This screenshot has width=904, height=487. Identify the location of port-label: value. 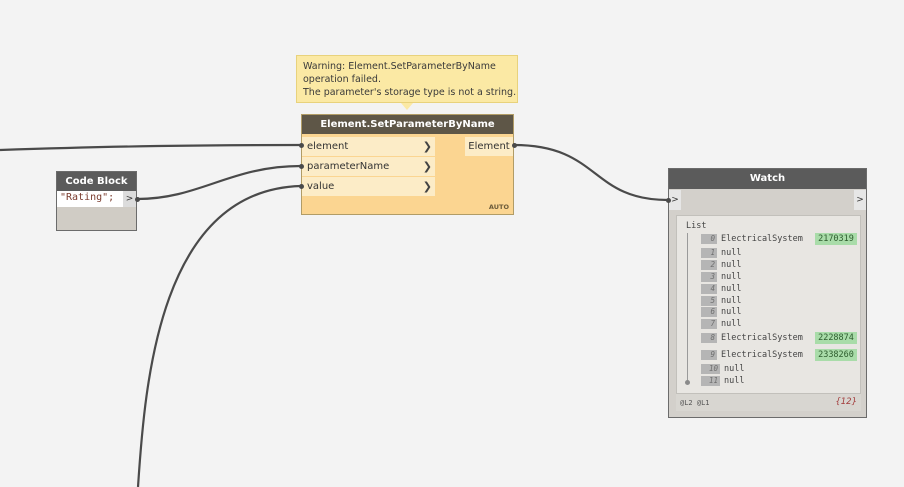
(321, 186).